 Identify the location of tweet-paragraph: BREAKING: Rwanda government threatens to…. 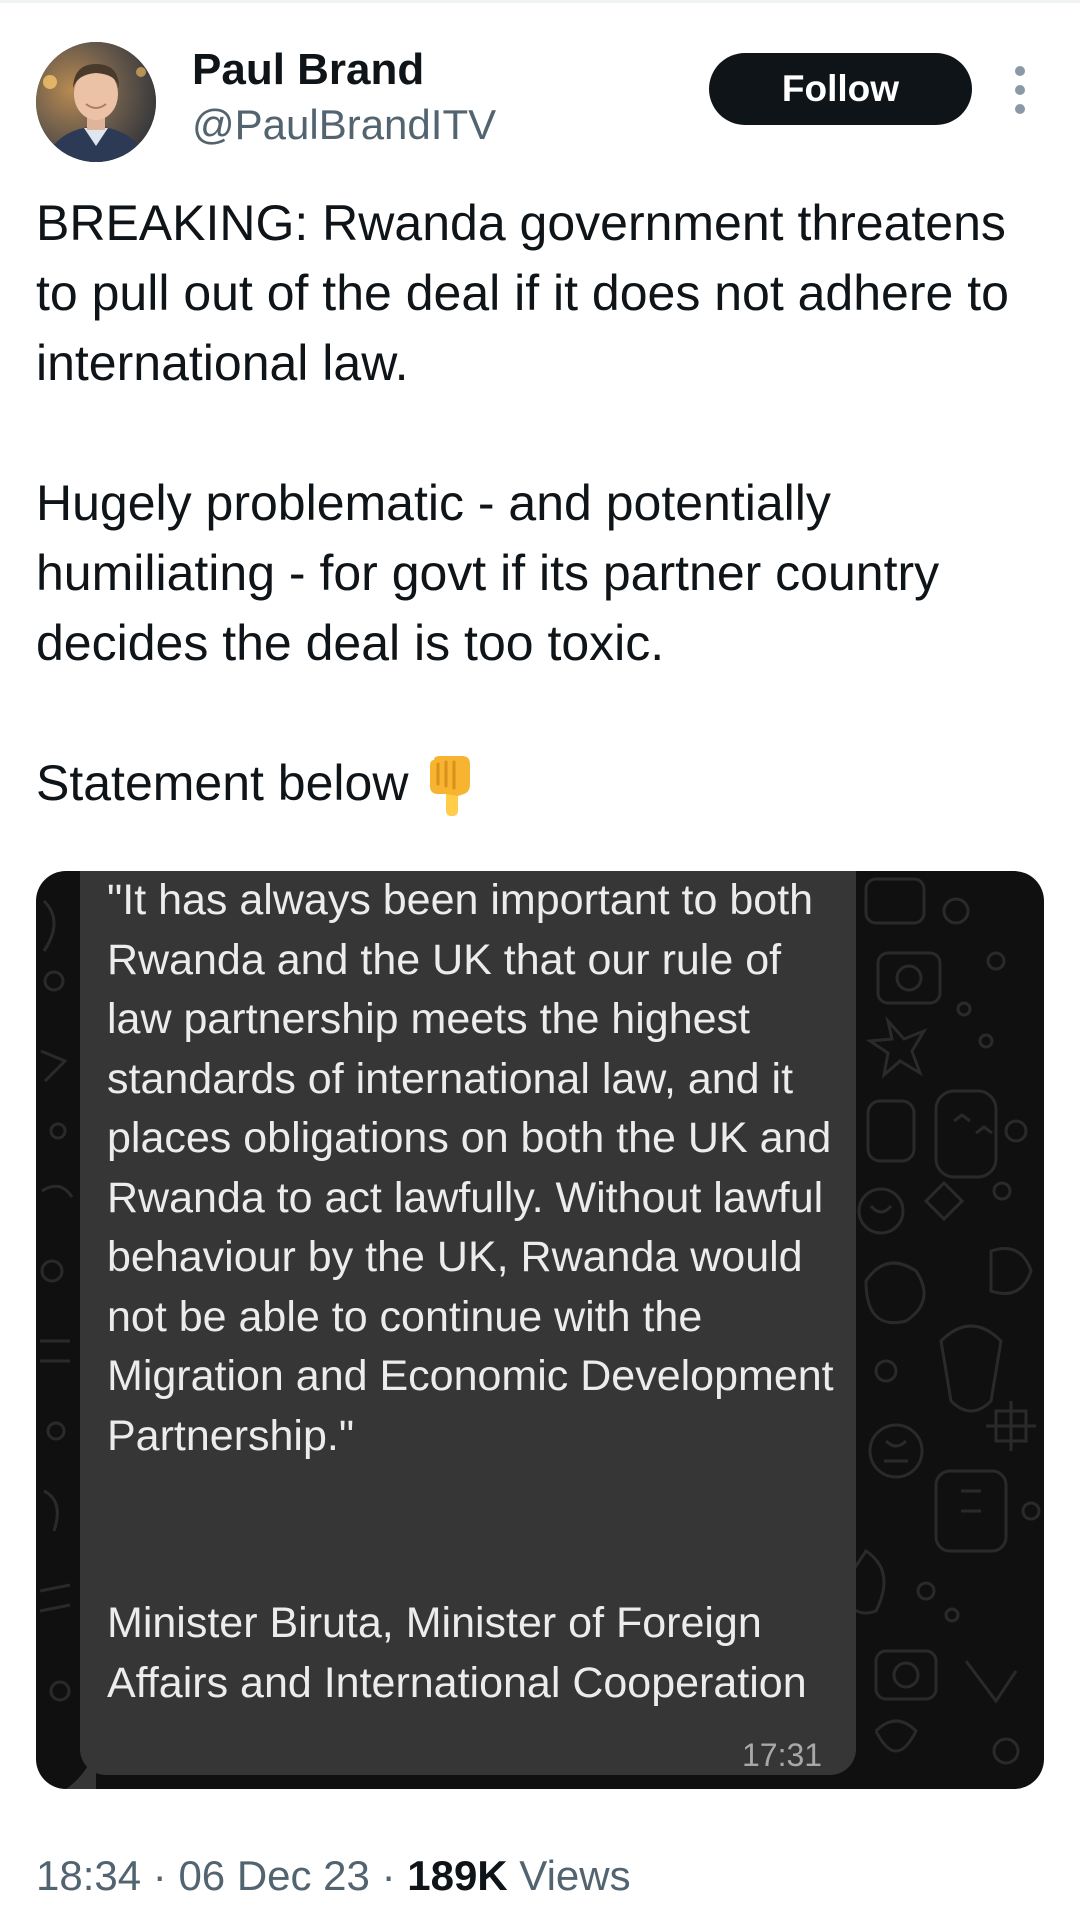
(522, 293).